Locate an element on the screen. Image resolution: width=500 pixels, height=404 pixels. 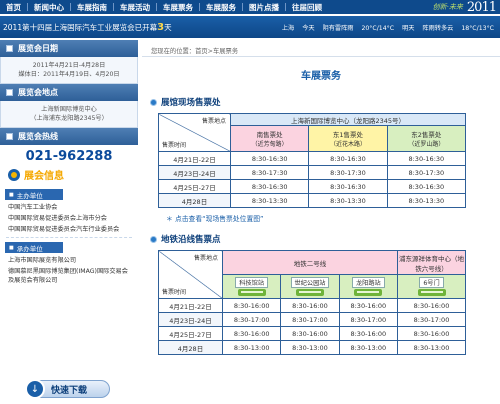
station-name: 龙阳路站 is located at coordinates (368, 282).